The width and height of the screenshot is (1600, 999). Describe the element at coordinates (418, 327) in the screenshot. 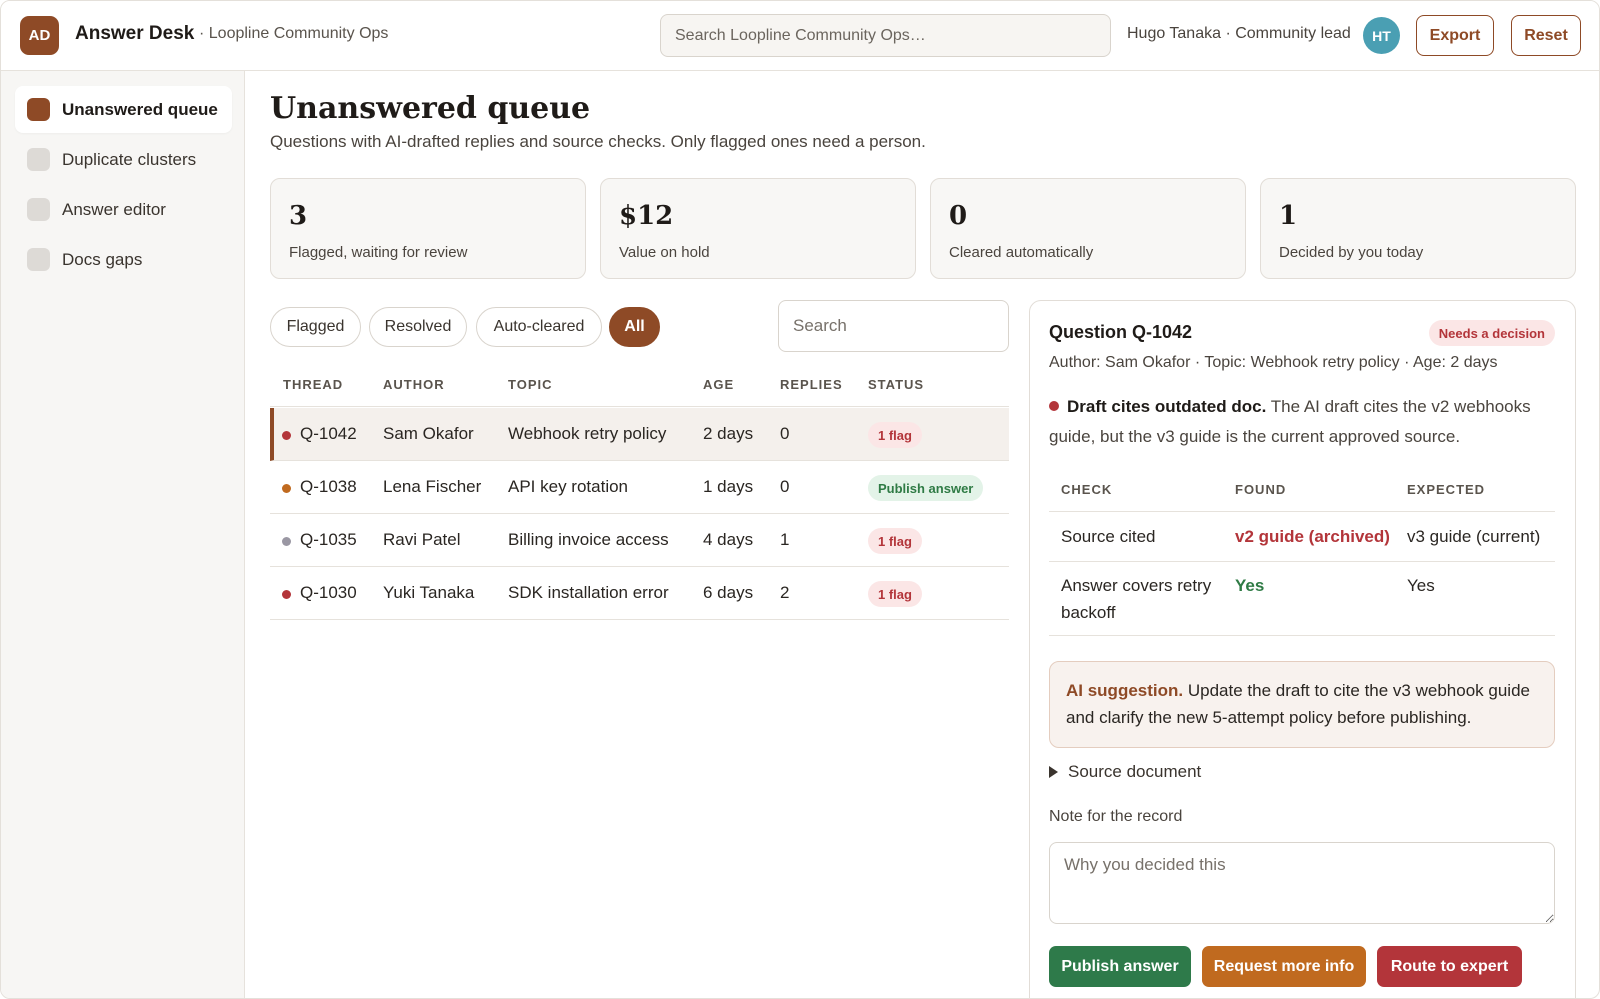

I see `filter-resolved: Resolved` at that location.